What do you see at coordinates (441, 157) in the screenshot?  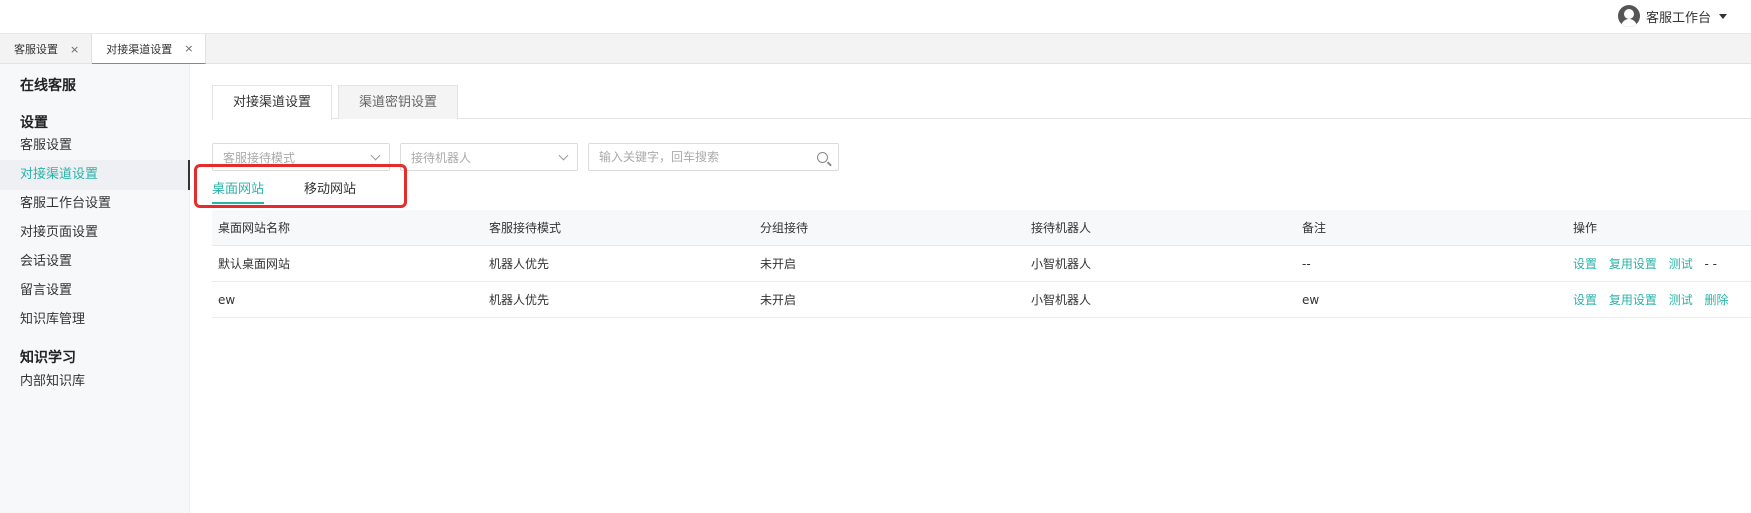 I see `robot-placeholder: 接待机器人` at bounding box center [441, 157].